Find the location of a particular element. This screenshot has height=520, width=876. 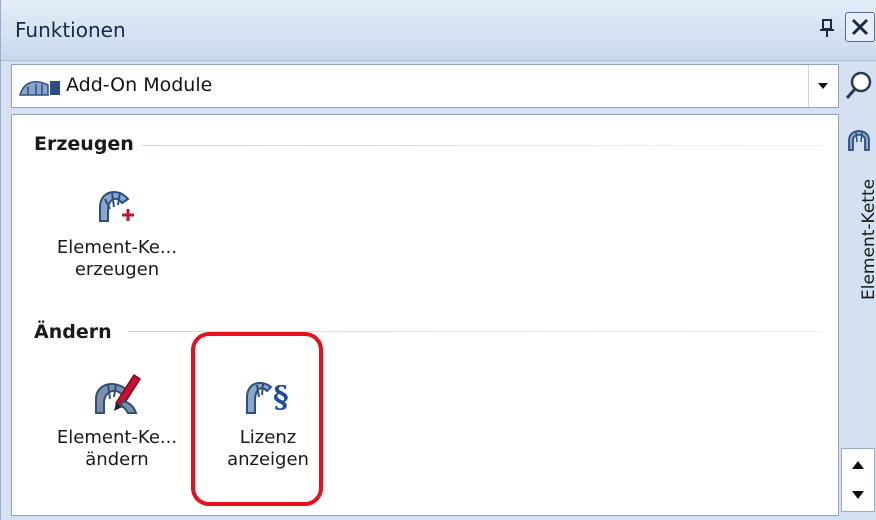

element-chain-modify-icon is located at coordinates (118, 393).